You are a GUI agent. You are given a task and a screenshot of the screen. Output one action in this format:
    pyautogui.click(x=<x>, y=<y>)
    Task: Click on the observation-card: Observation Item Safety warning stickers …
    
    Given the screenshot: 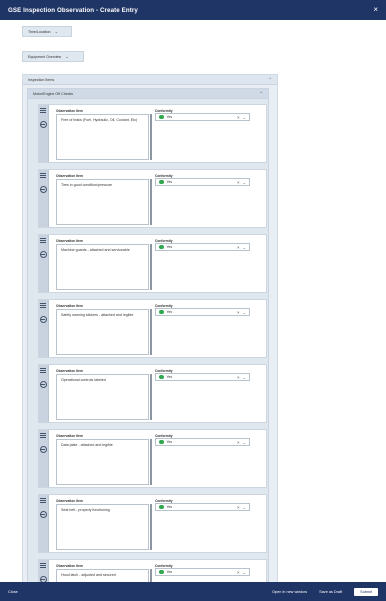 What is the action you would take?
    pyautogui.click(x=152, y=328)
    